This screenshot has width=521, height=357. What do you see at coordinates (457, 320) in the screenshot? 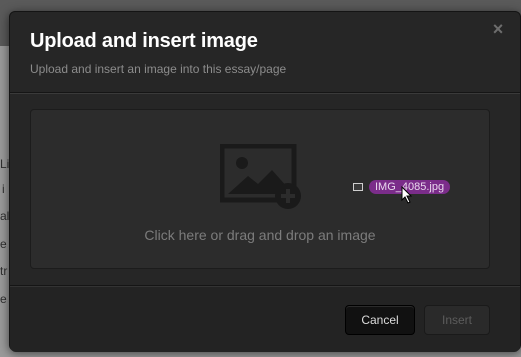
I see `insert-button: Insert` at bounding box center [457, 320].